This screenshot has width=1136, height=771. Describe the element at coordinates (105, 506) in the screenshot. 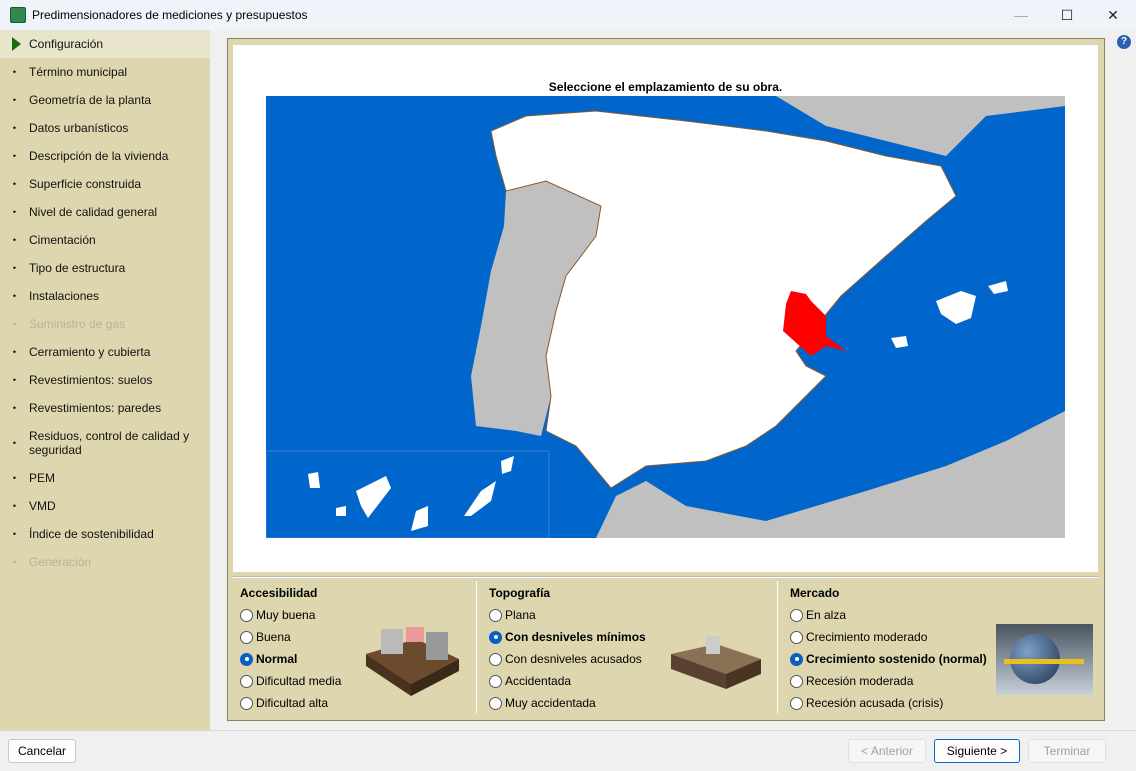

I see `sidebar-item: • VMD` at that location.